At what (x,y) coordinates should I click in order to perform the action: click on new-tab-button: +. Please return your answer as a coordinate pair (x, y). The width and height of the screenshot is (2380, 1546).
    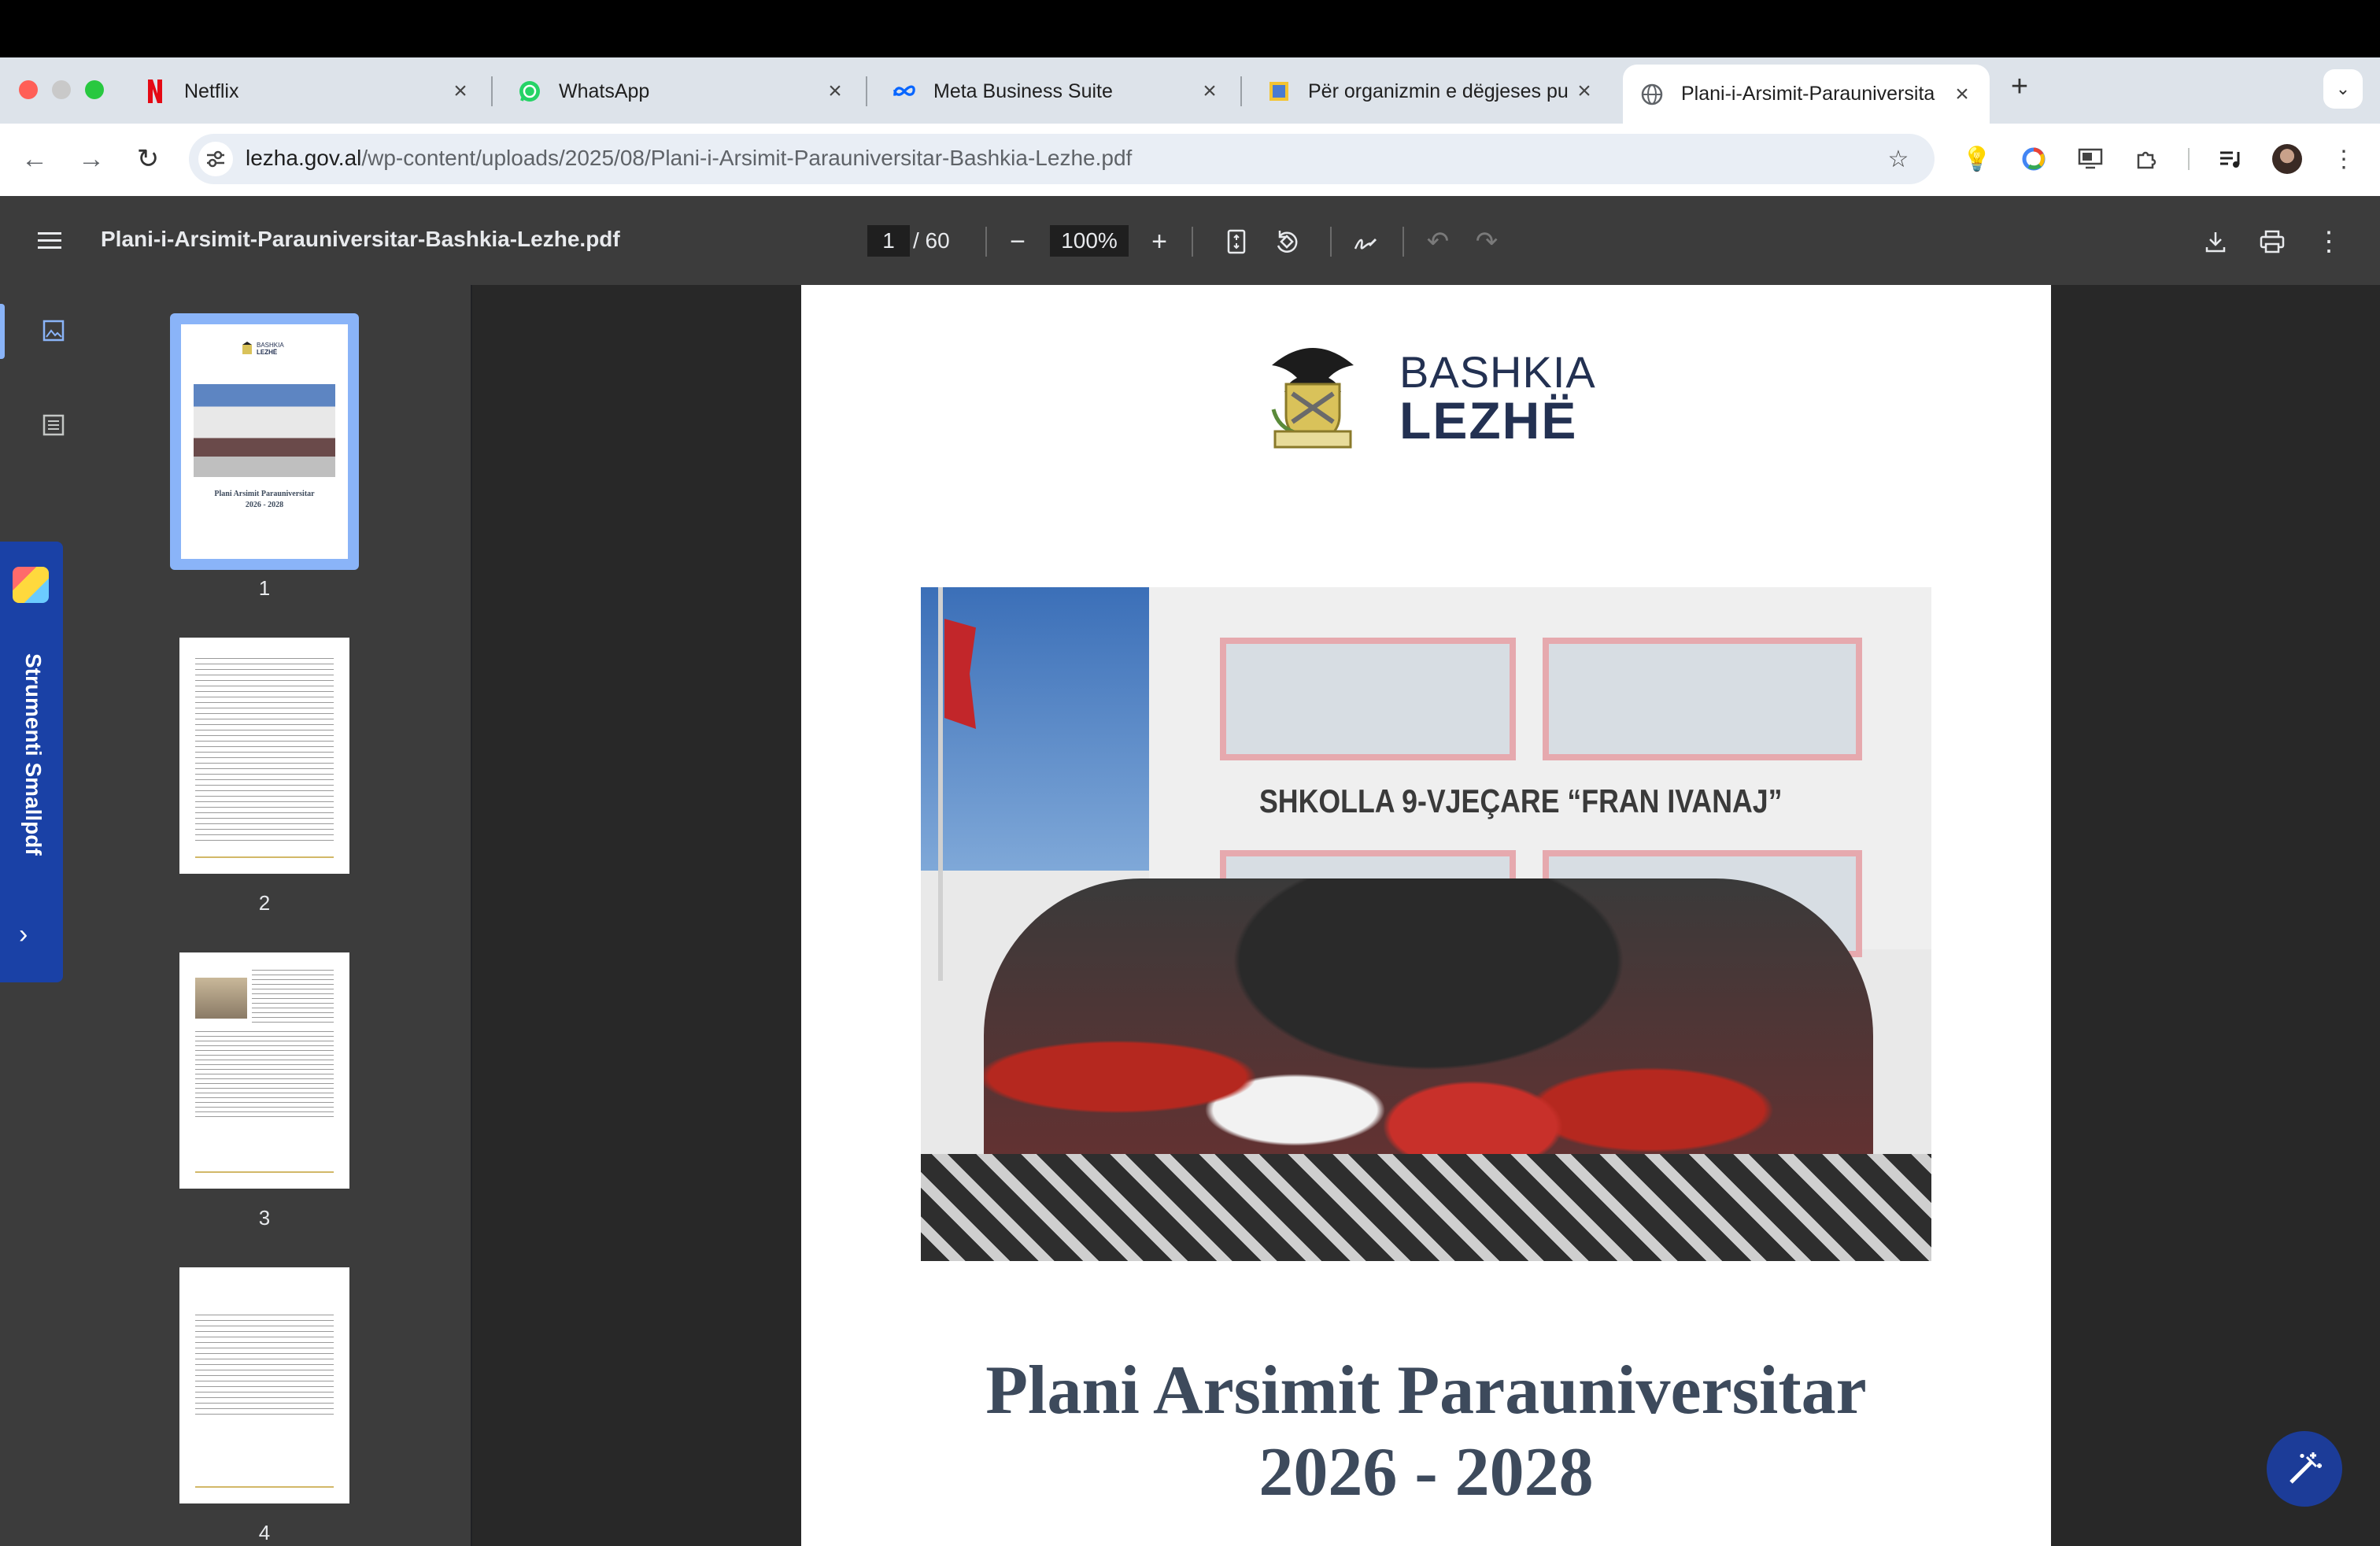
    Looking at the image, I should click on (2020, 86).